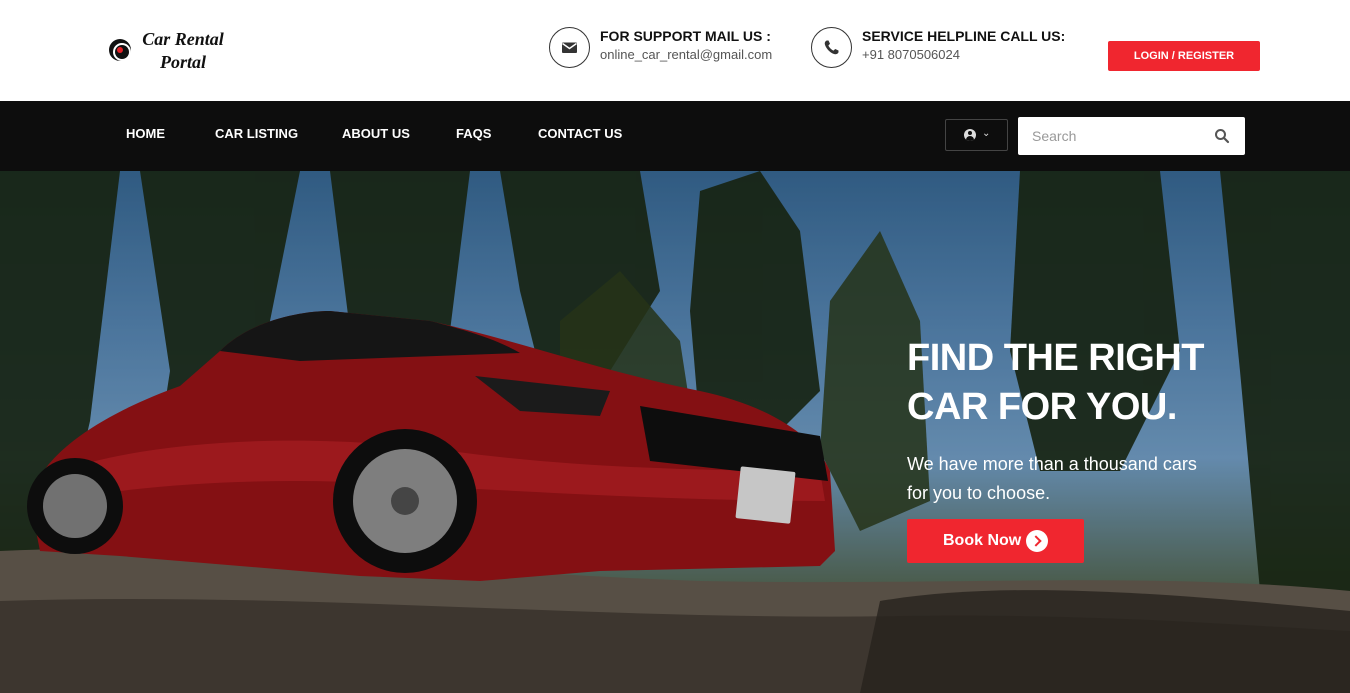 The height and width of the screenshot is (693, 1350). What do you see at coordinates (831, 47) in the screenshot?
I see `phone-icon` at bounding box center [831, 47].